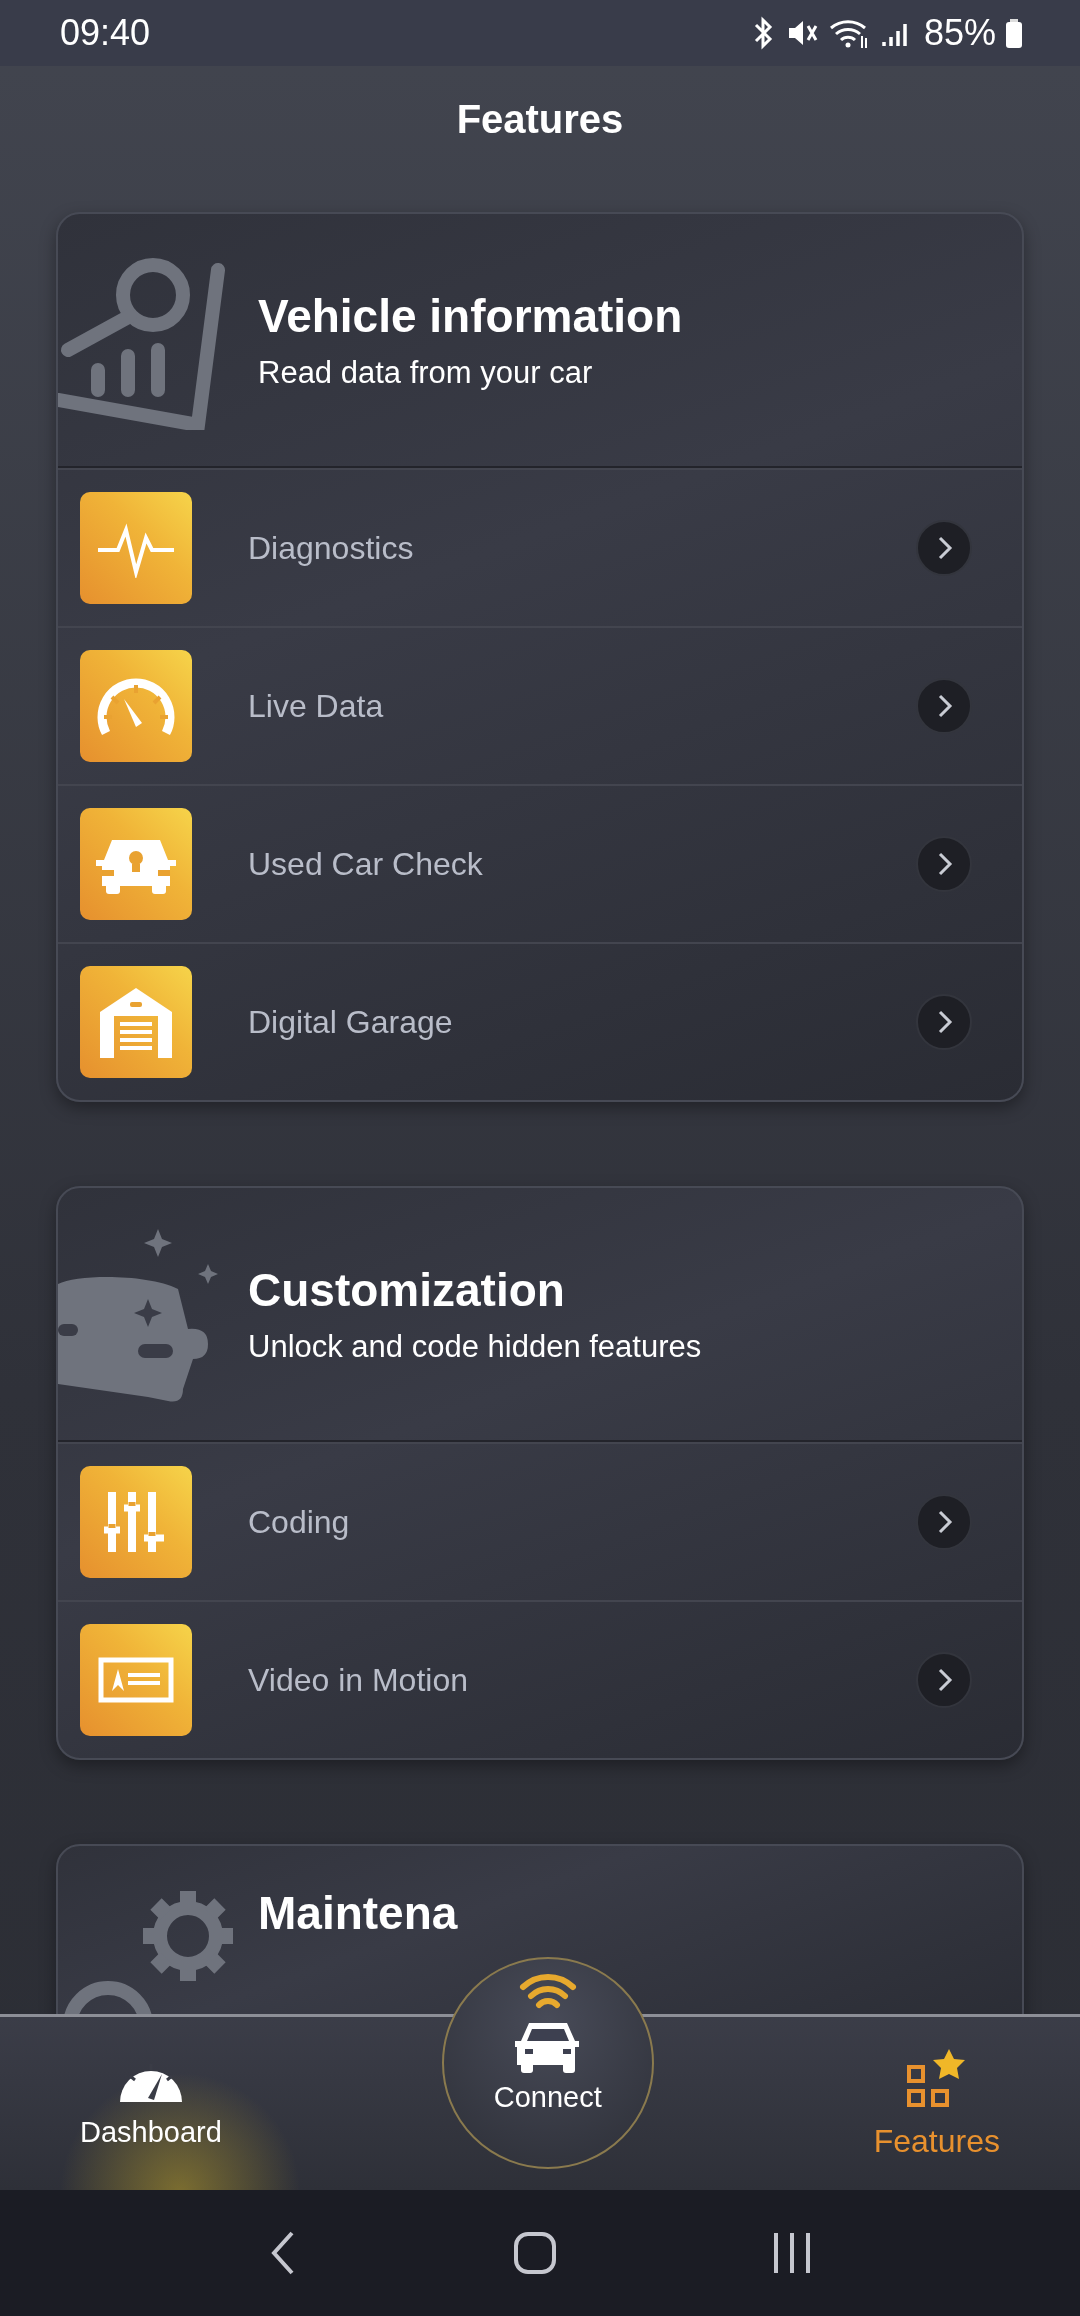  Describe the element at coordinates (151, 2103) in the screenshot. I see `nav-tab: Dashboard` at that location.